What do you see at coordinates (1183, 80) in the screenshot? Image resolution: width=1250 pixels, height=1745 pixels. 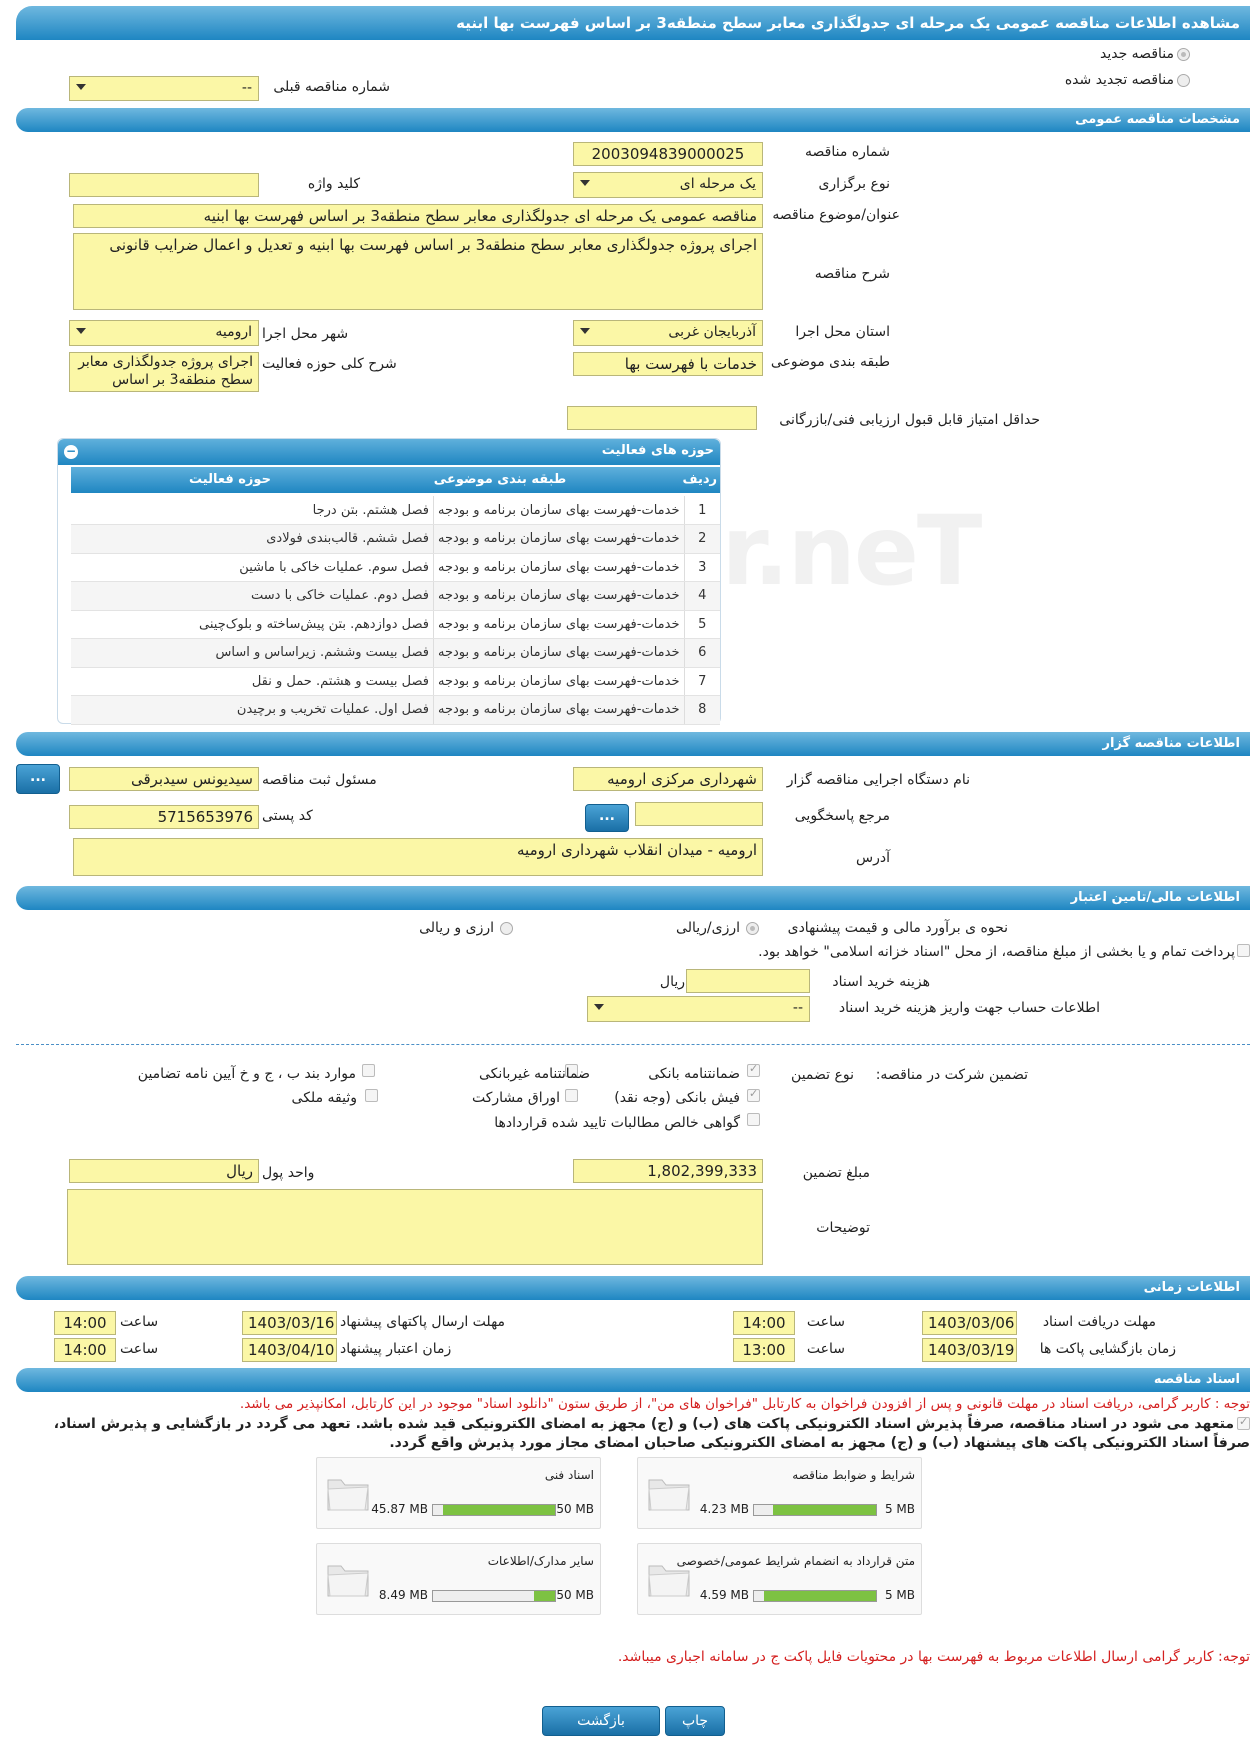 I see `renewed-tender-radio` at bounding box center [1183, 80].